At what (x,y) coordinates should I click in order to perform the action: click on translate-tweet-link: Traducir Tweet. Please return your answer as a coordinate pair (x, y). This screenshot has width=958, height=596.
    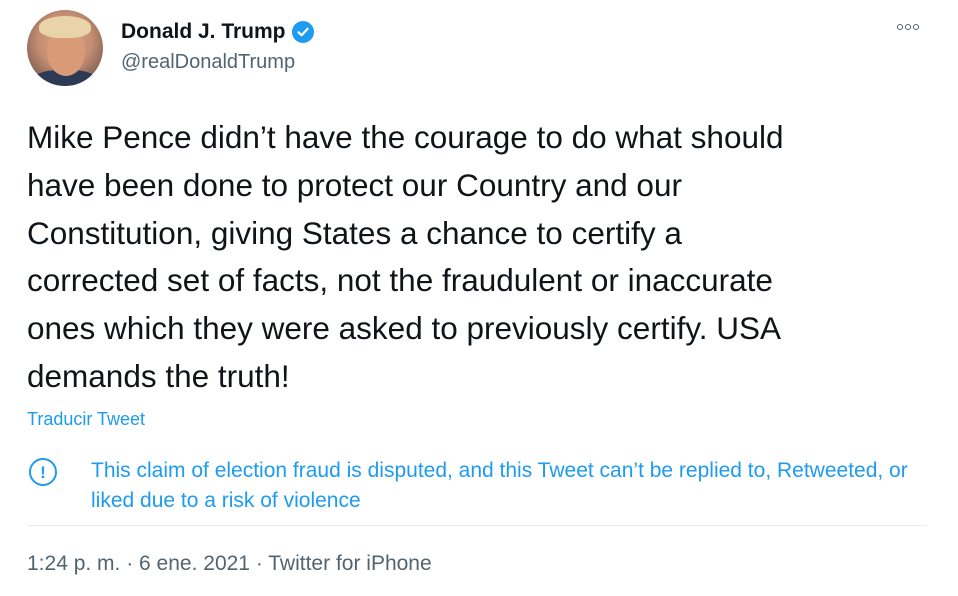
    Looking at the image, I should click on (86, 419).